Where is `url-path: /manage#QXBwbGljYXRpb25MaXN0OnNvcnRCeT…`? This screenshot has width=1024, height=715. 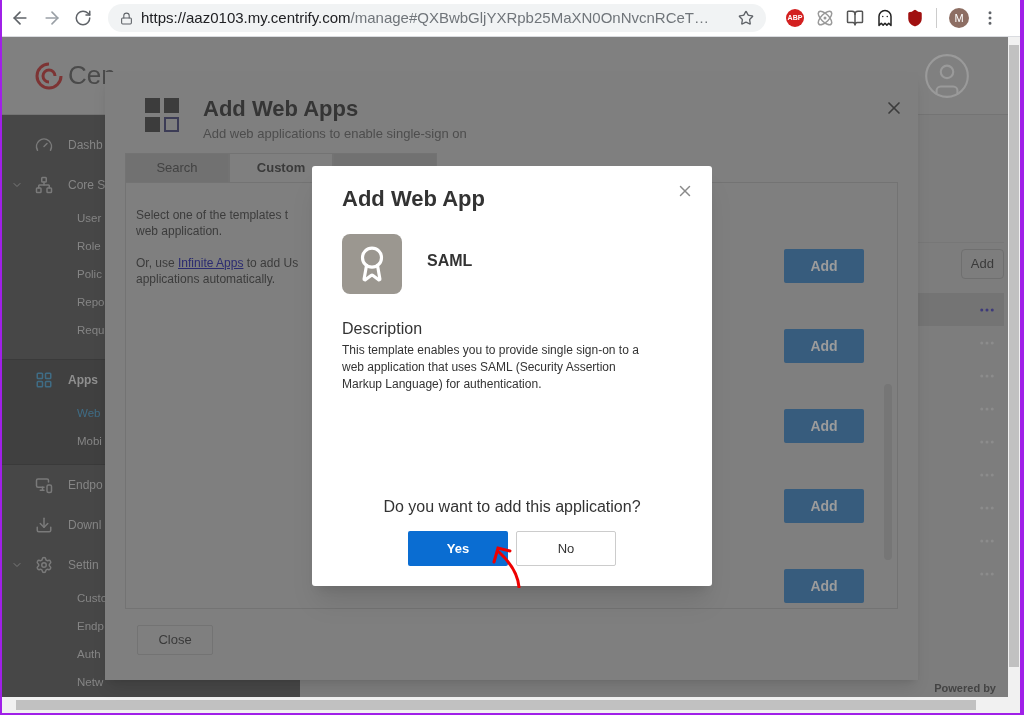
url-path: /manage#QXBwbGljYXRpb25MaXN0OnNvcnRCeT… is located at coordinates (529, 17).